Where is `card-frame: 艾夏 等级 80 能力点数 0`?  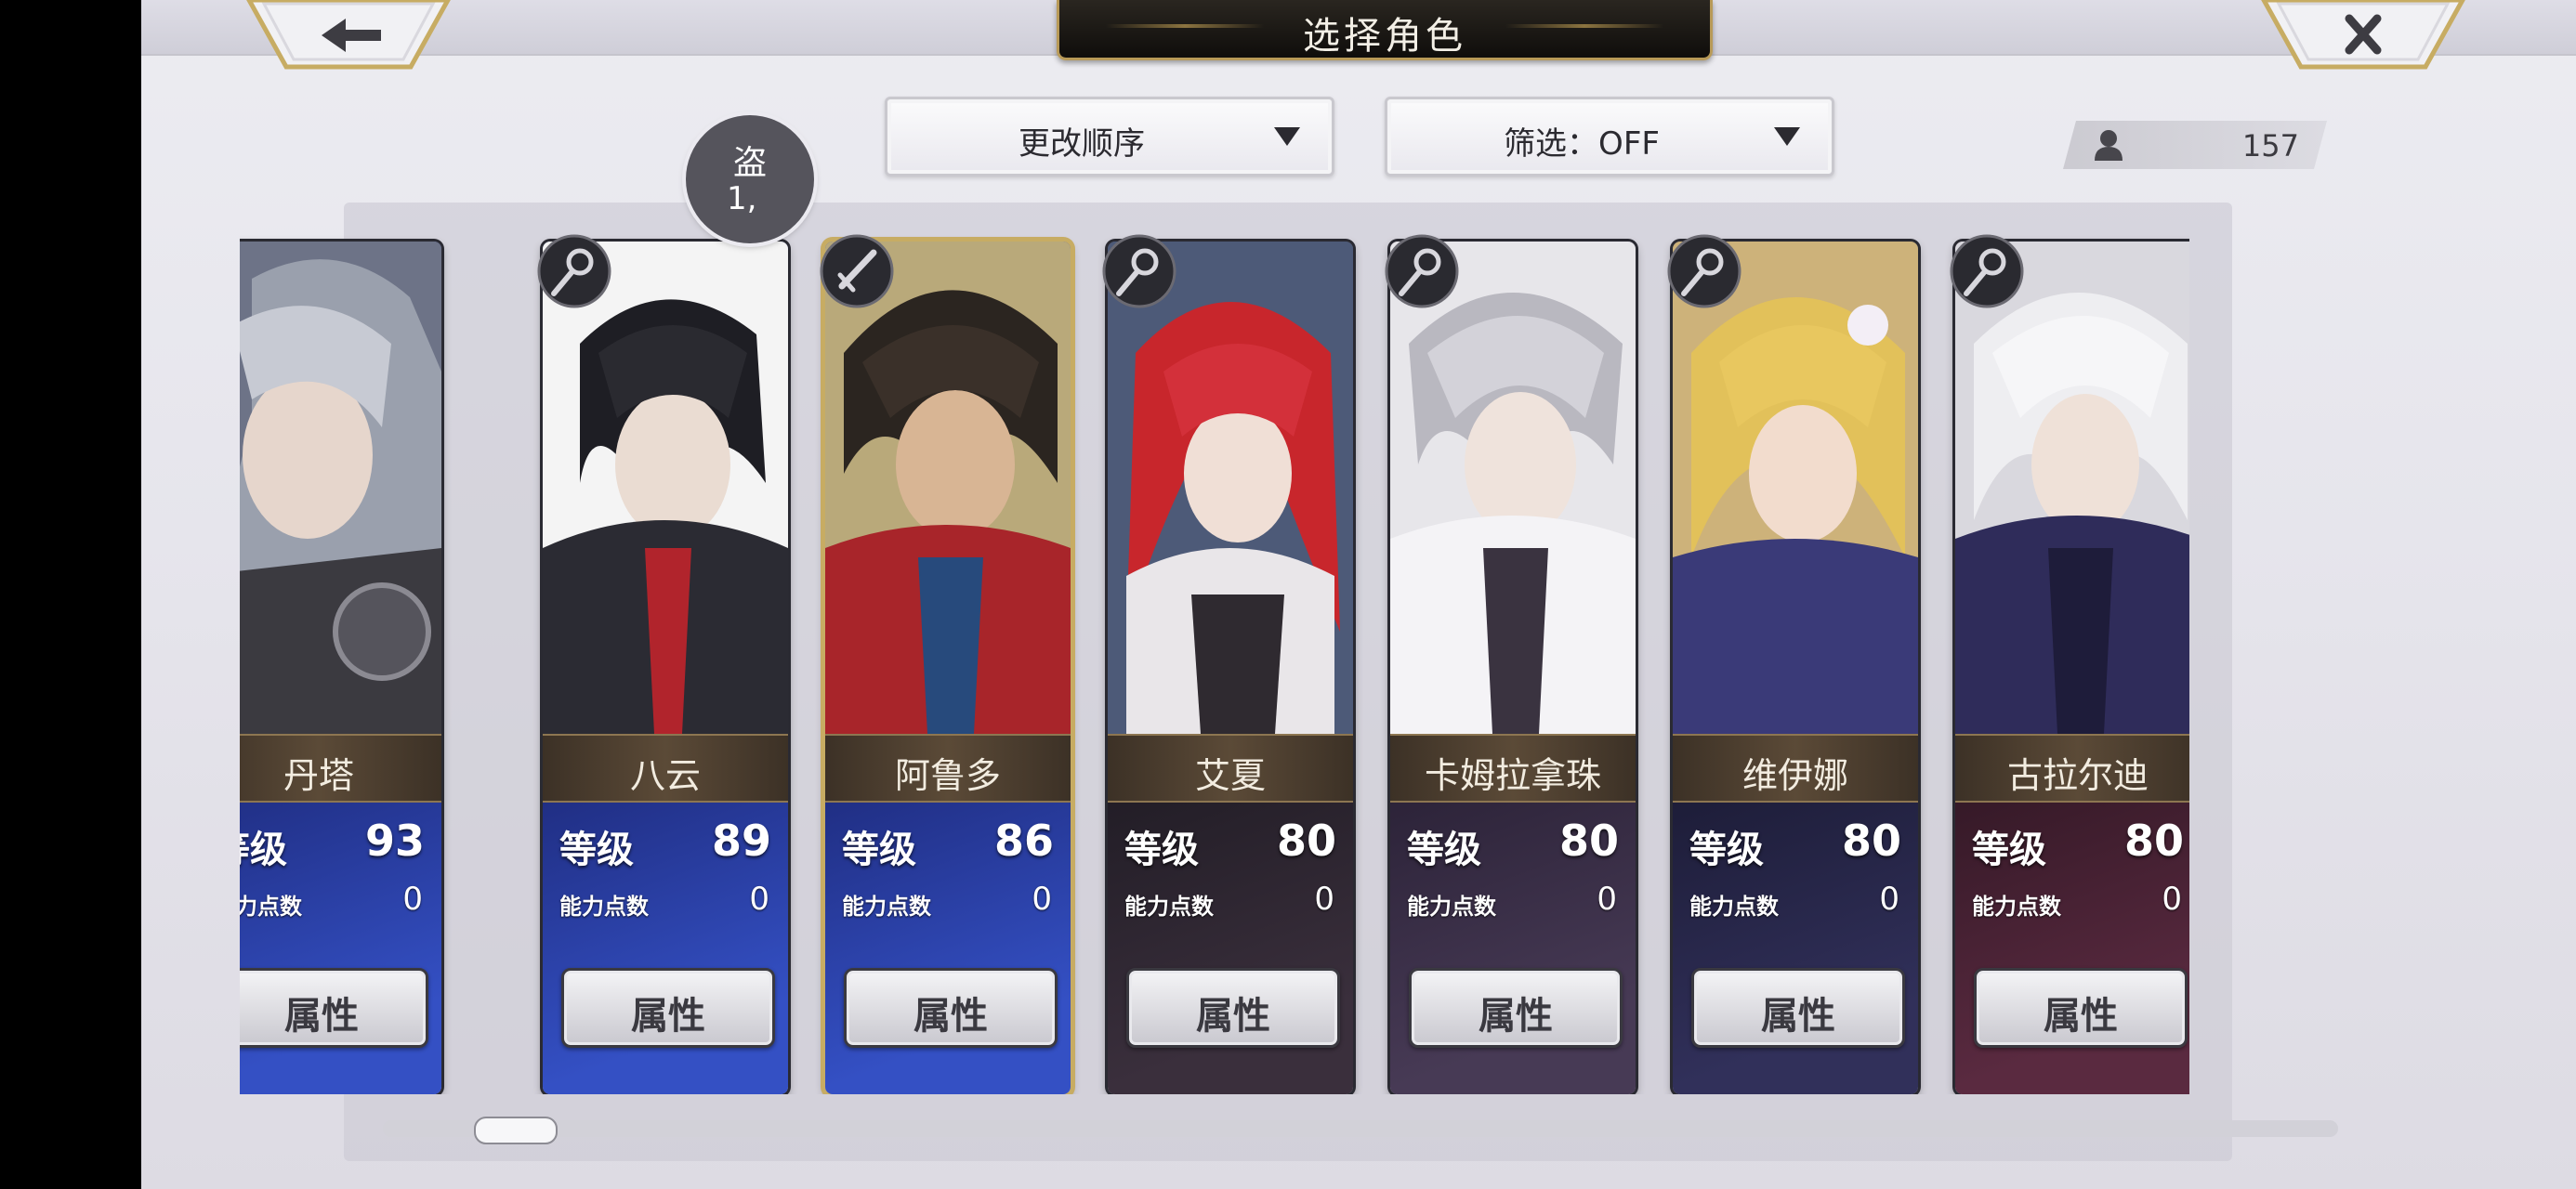 card-frame: 艾夏 等级 80 能力点数 0 is located at coordinates (1230, 668).